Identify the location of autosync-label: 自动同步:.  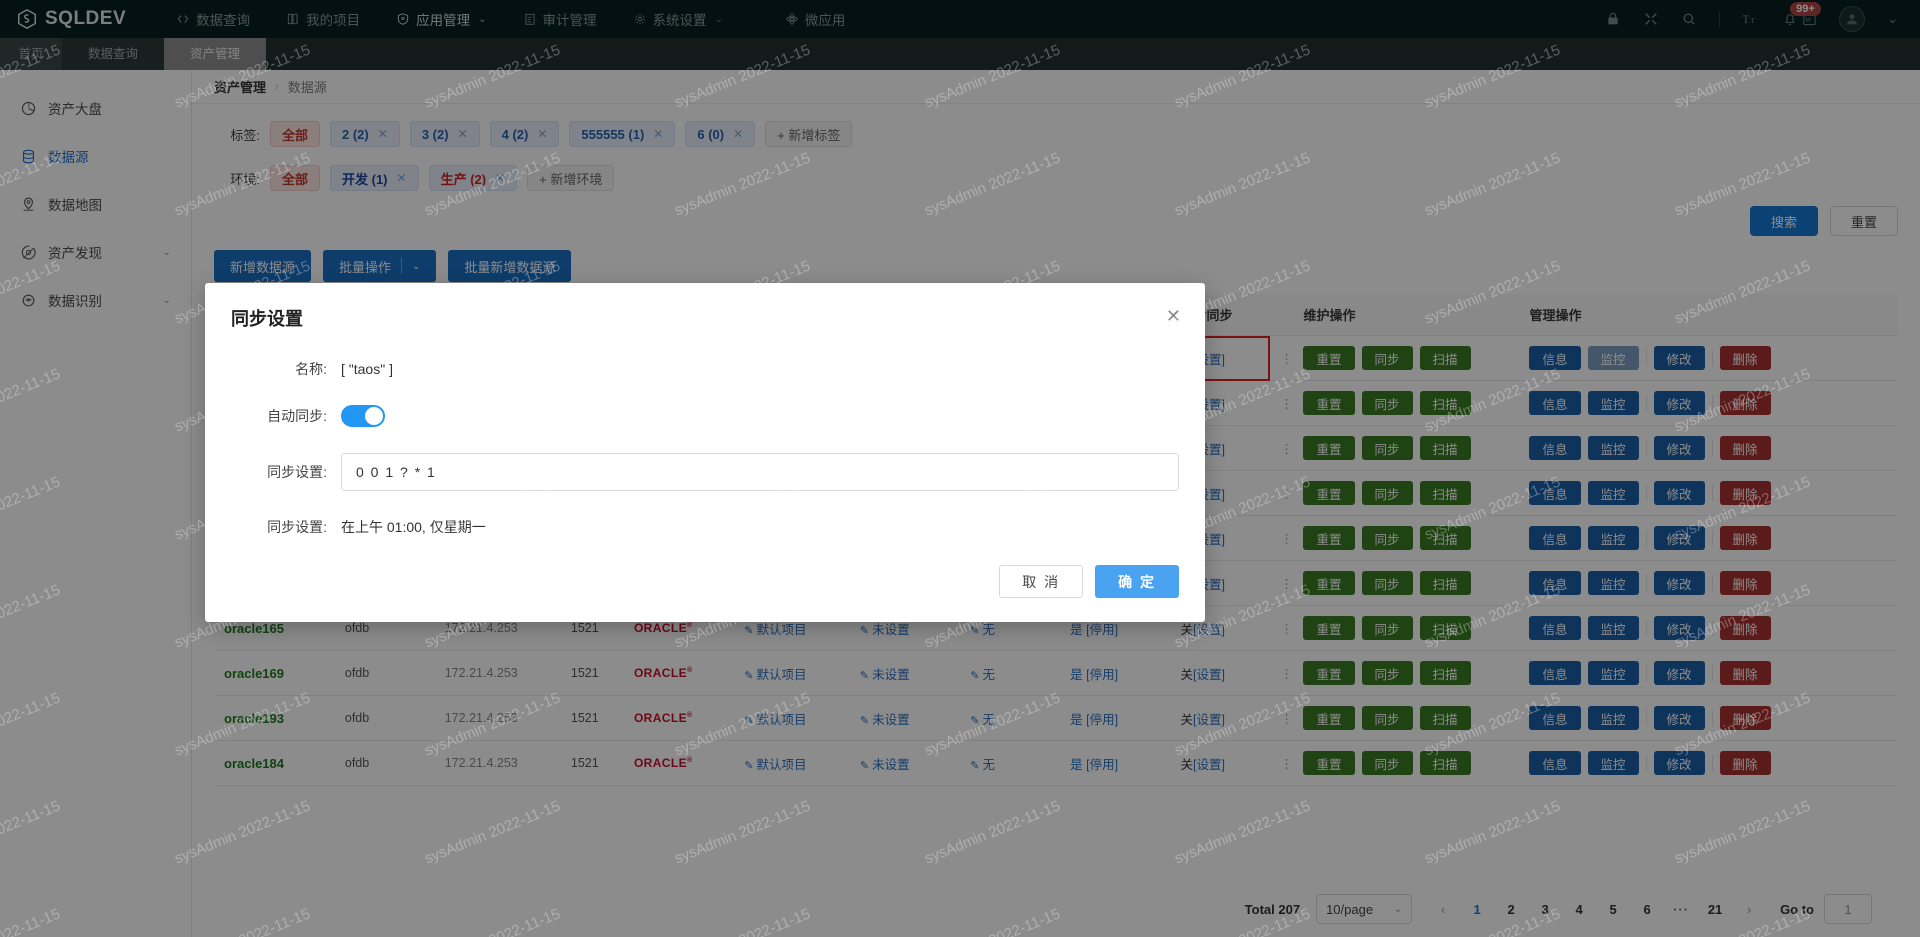
(297, 416).